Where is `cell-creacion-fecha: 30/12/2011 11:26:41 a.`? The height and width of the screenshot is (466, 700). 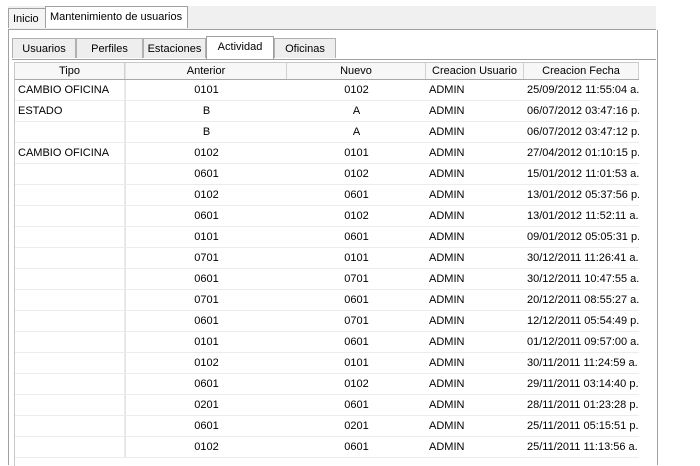
cell-creacion-fecha: 30/12/2011 11:26:41 a. is located at coordinates (583, 258).